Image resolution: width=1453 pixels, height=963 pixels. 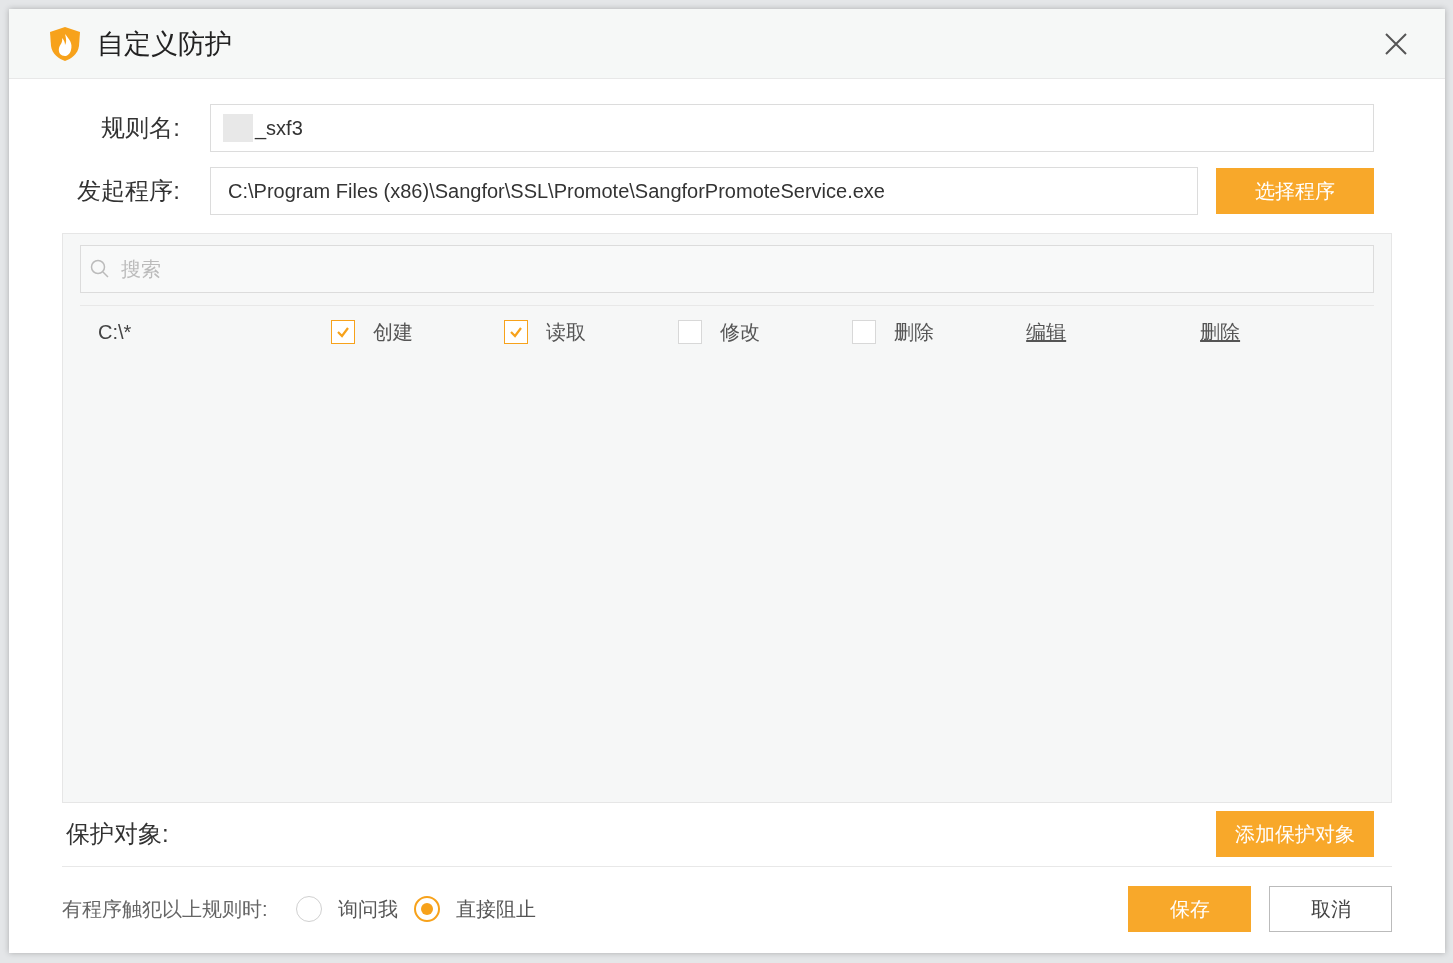 I want to click on search-field: 搜索, so click(x=727, y=269).